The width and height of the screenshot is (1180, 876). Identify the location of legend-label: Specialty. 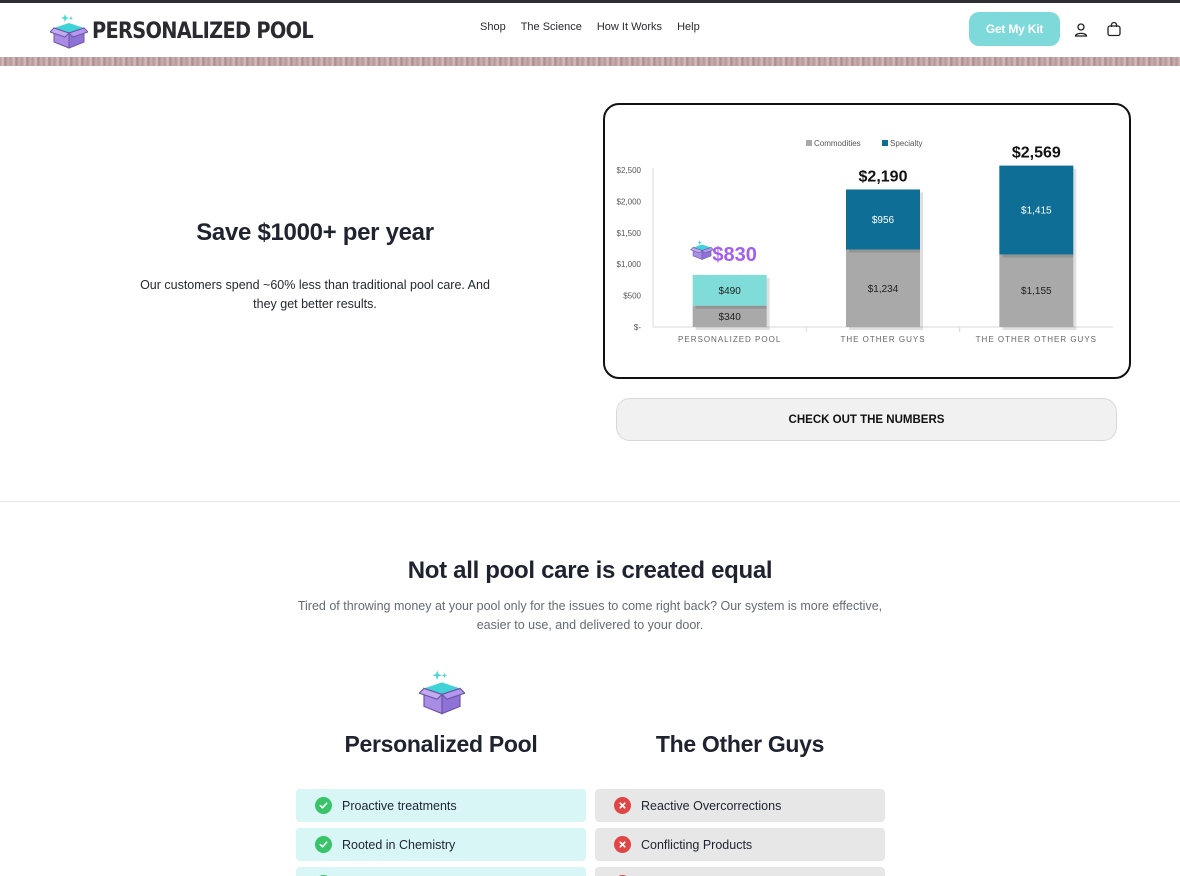
(906, 143).